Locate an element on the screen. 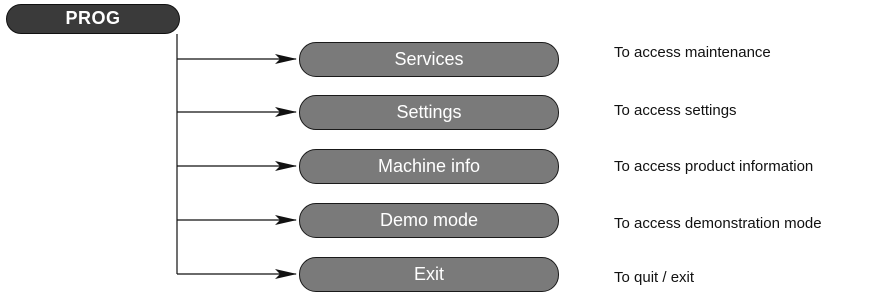  demo-mode-button: Demo mode is located at coordinates (429, 220).